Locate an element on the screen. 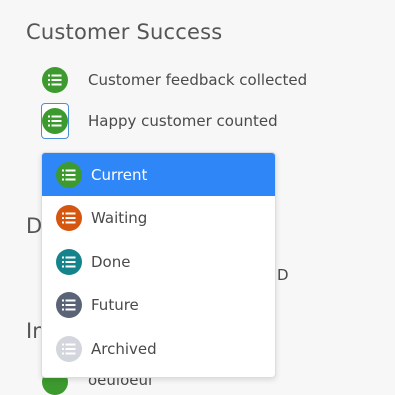  section-heading-fragment: D is located at coordinates (34, 226).